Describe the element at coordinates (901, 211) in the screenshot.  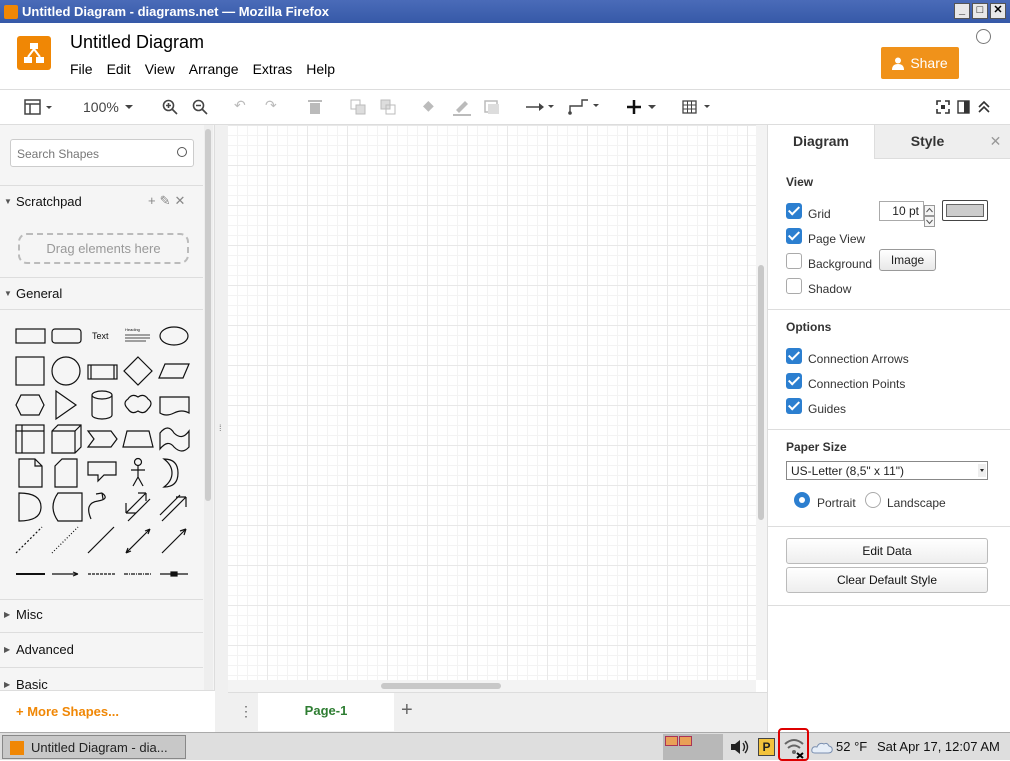
I see `grid-size-input: 10 pt` at that location.